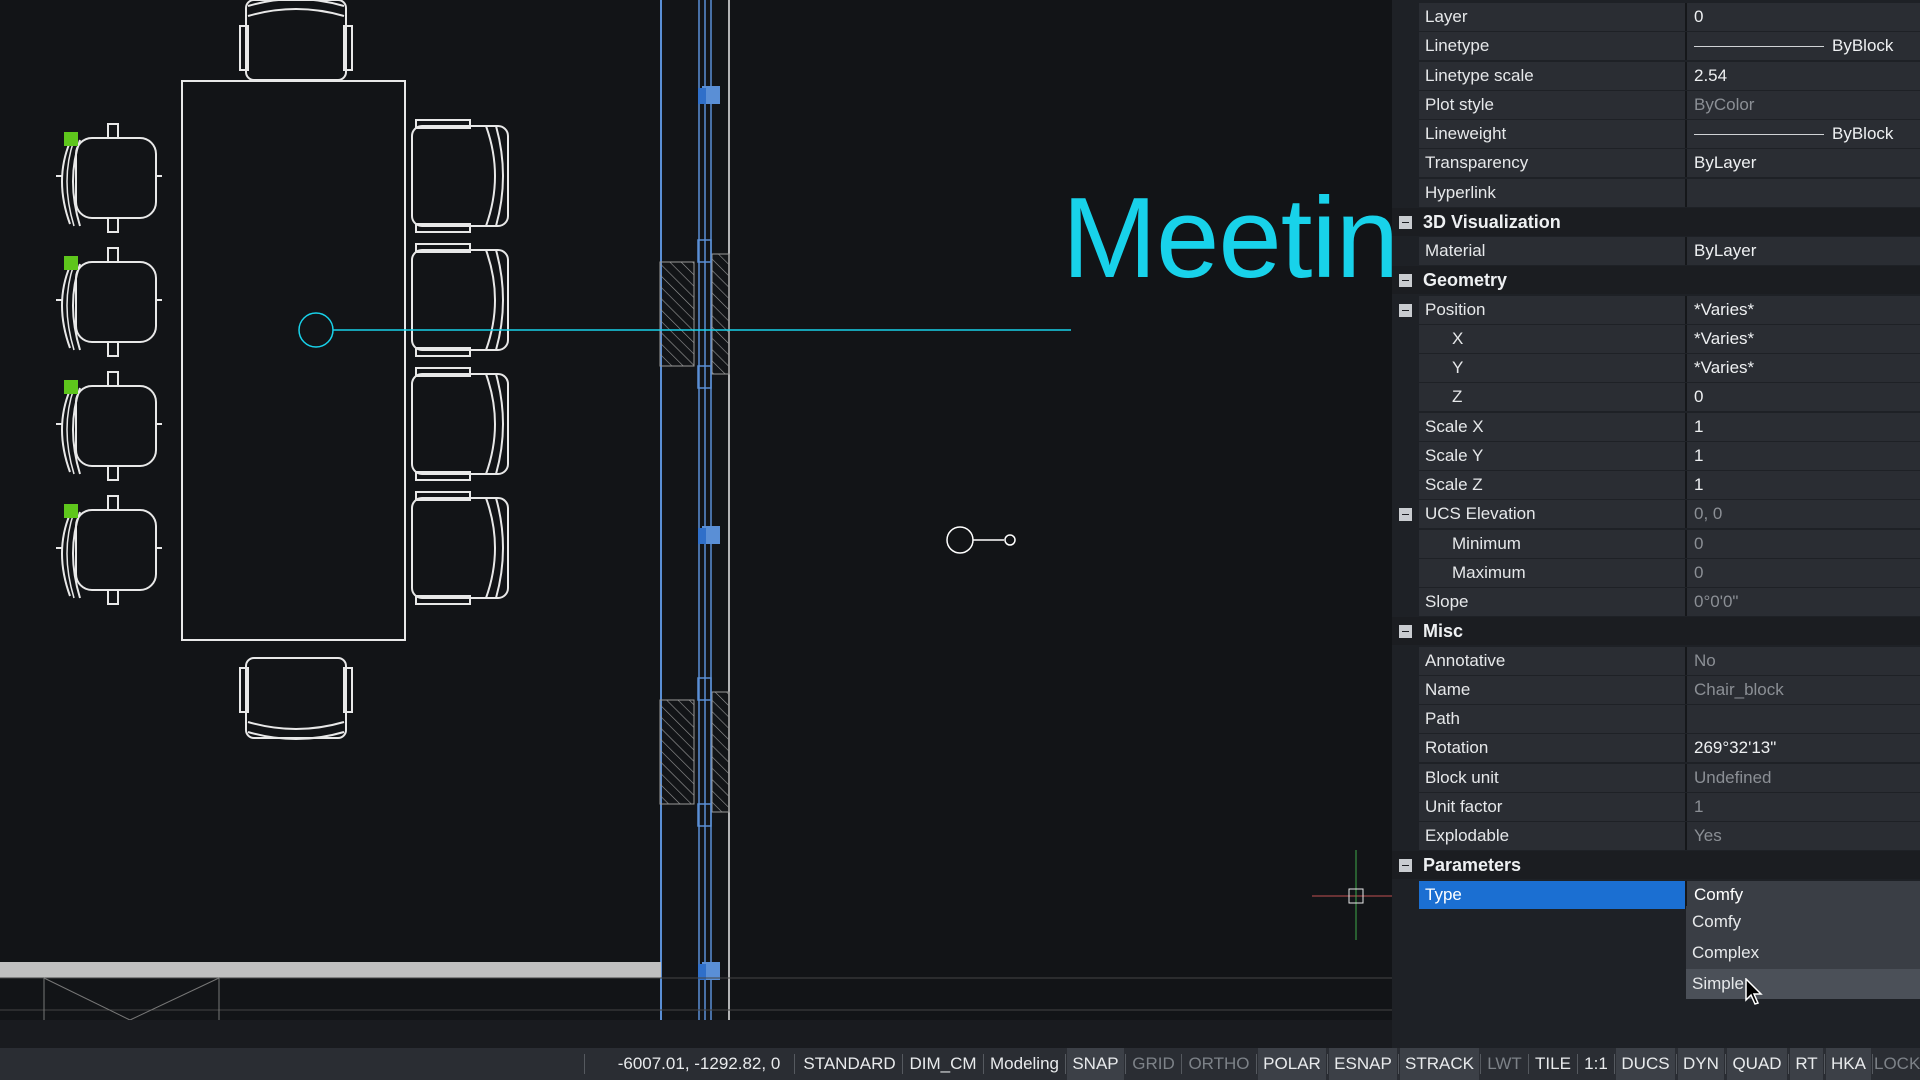 This screenshot has width=1920, height=1080. I want to click on prop-row-x: X *Varies*, so click(1669, 339).